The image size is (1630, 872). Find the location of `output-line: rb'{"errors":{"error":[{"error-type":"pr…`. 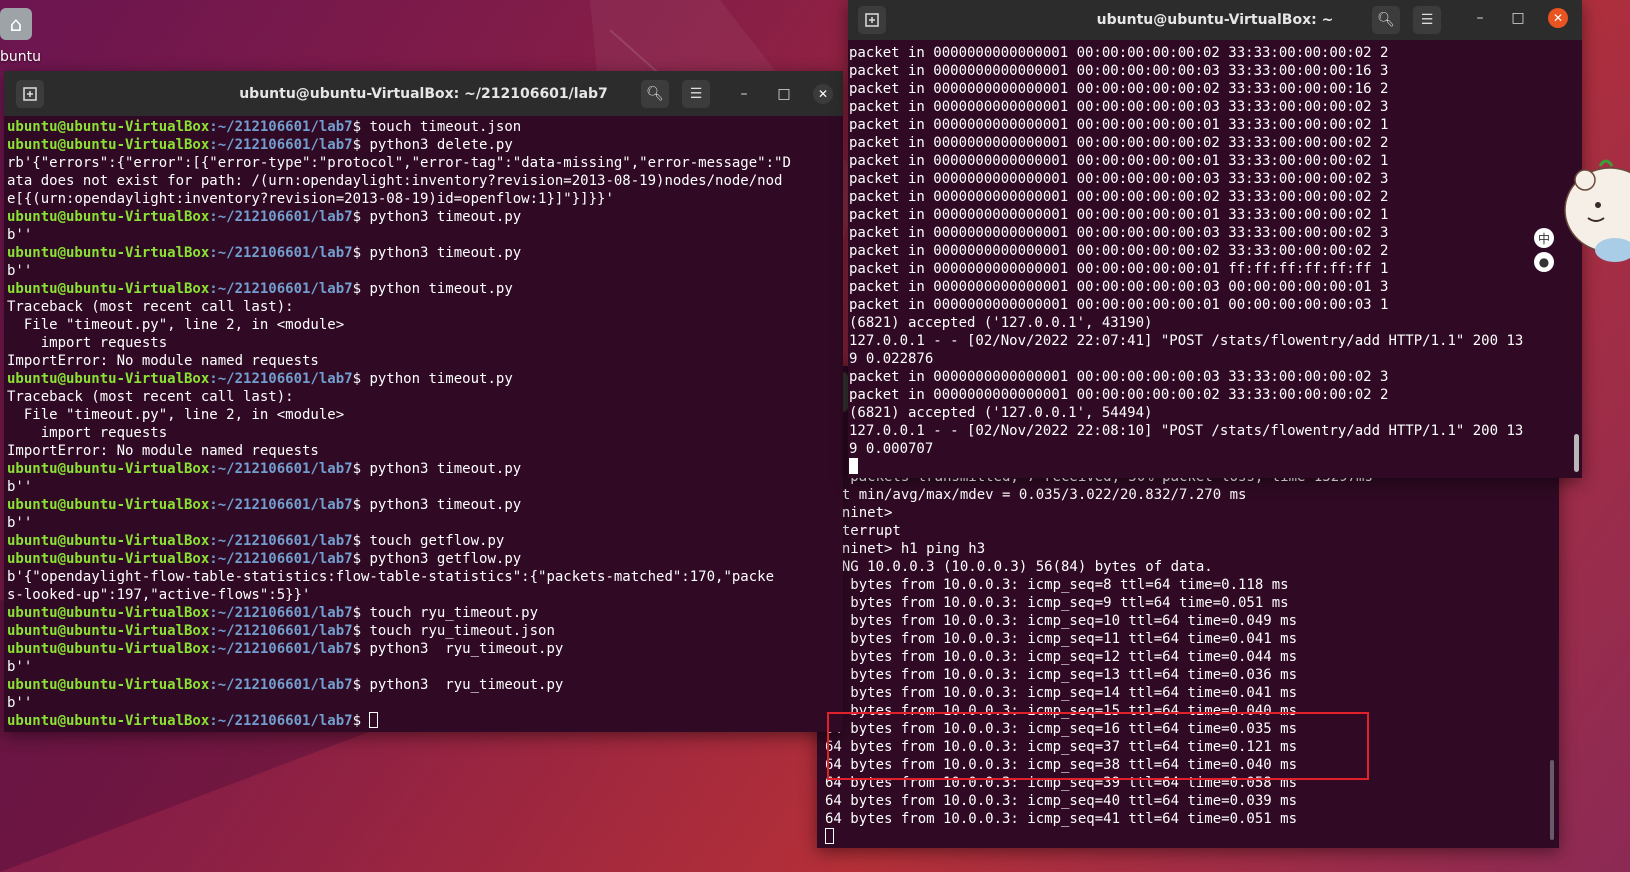

output-line: rb'{"errors":{"error":[{"error-type":"pr… is located at coordinates (422, 163).